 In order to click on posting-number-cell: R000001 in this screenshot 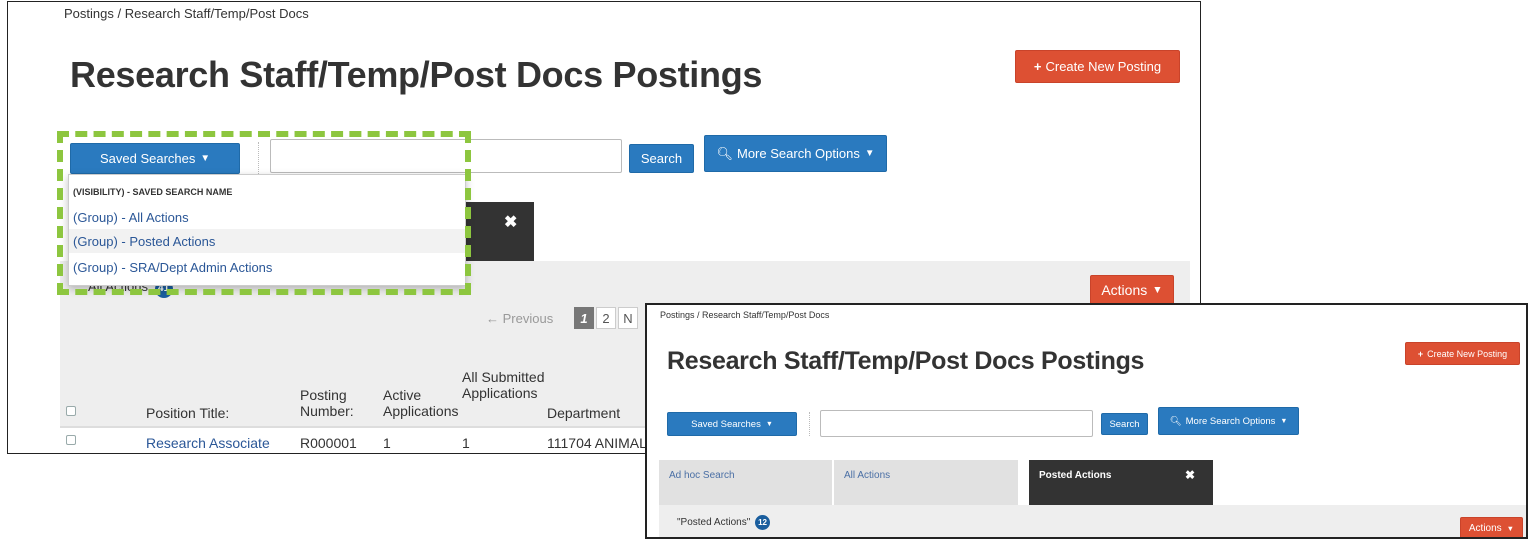, I will do `click(328, 443)`.